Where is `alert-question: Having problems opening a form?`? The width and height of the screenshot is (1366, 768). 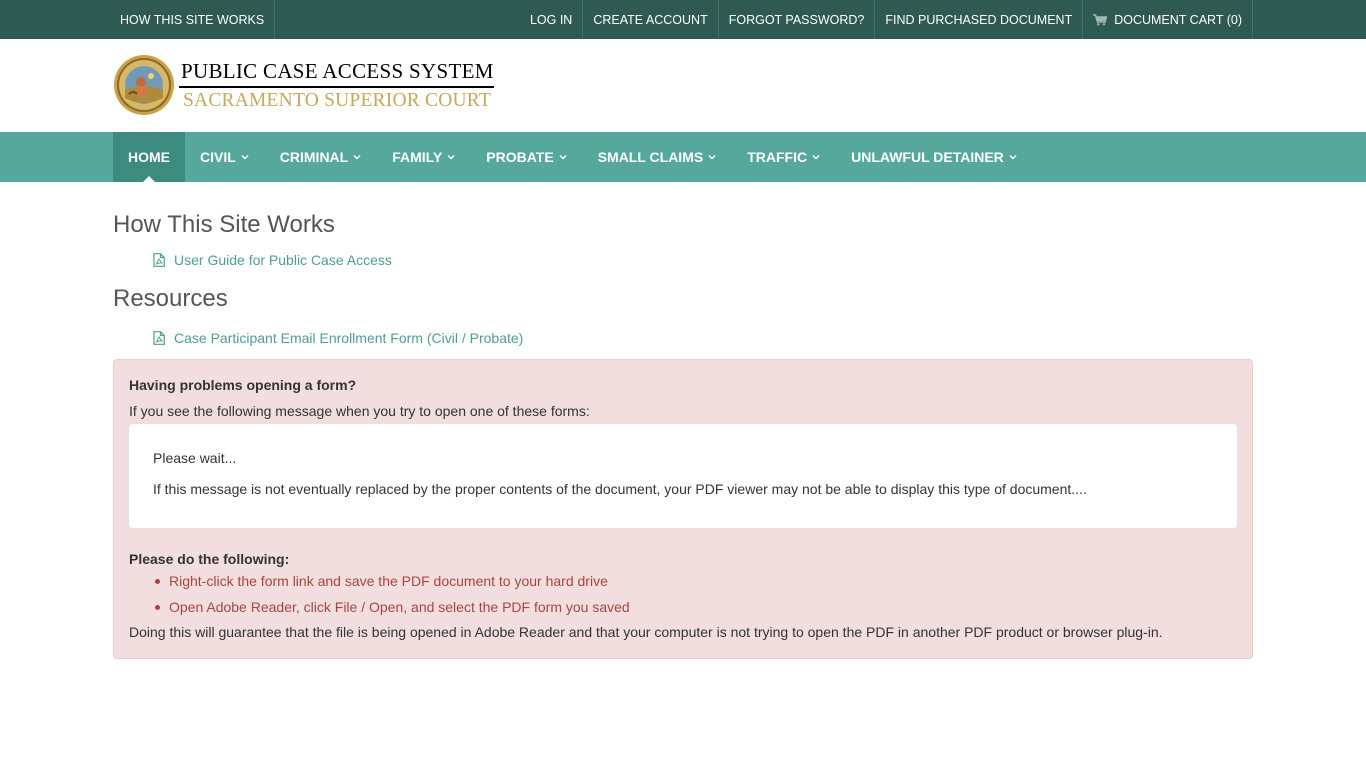 alert-question: Having problems opening a form? is located at coordinates (243, 385).